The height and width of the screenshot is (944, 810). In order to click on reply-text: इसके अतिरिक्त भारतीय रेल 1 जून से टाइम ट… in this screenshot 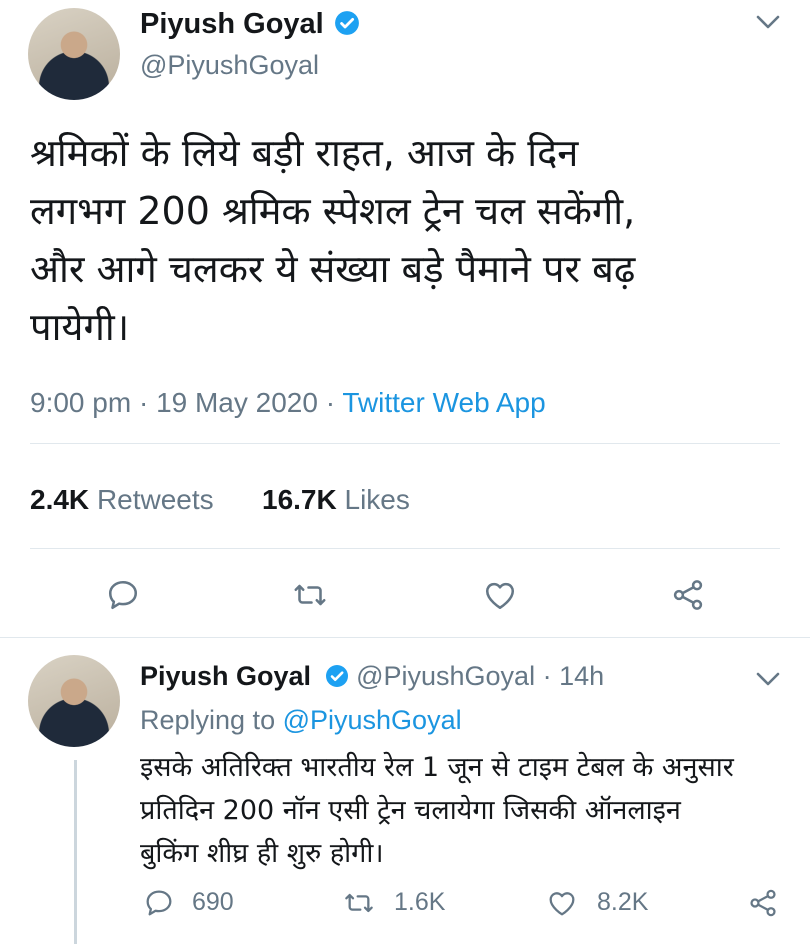, I will do `click(437, 810)`.